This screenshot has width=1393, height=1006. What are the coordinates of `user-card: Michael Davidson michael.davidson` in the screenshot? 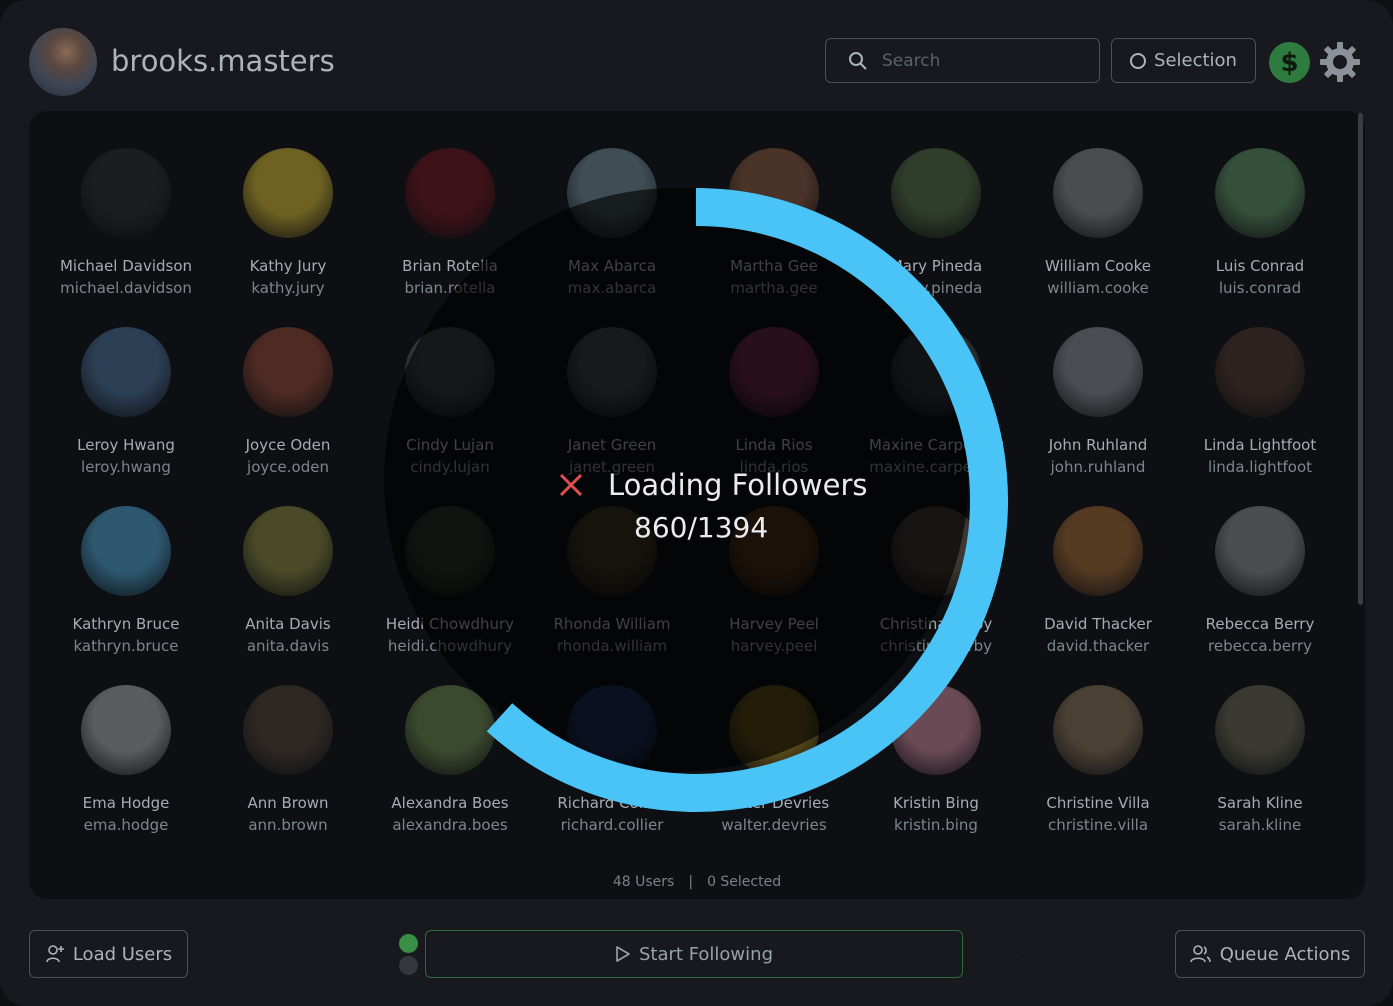 It's located at (126, 223).